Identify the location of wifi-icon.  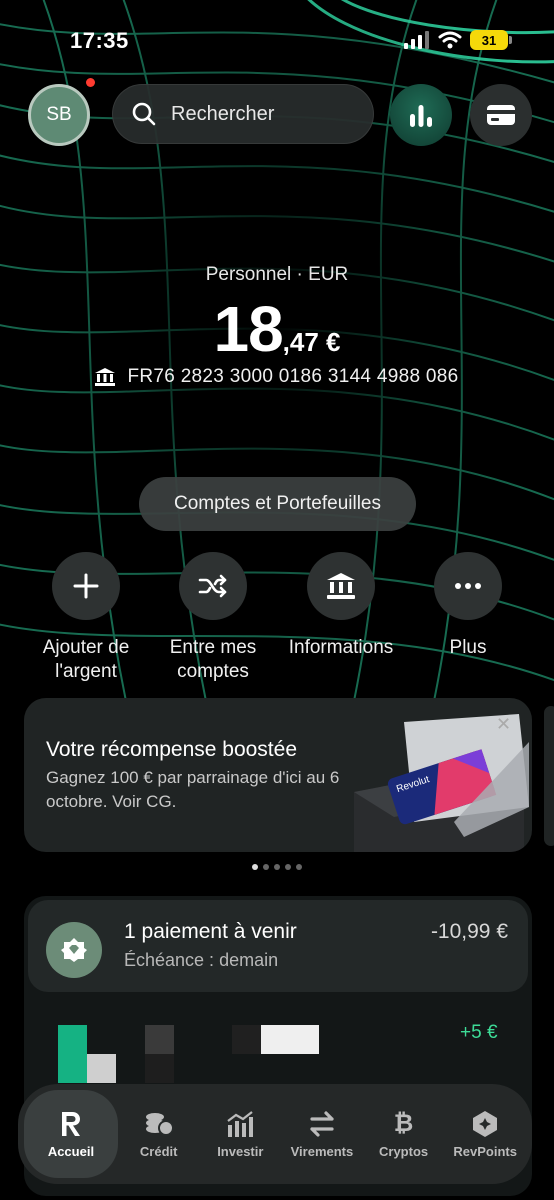
(450, 40).